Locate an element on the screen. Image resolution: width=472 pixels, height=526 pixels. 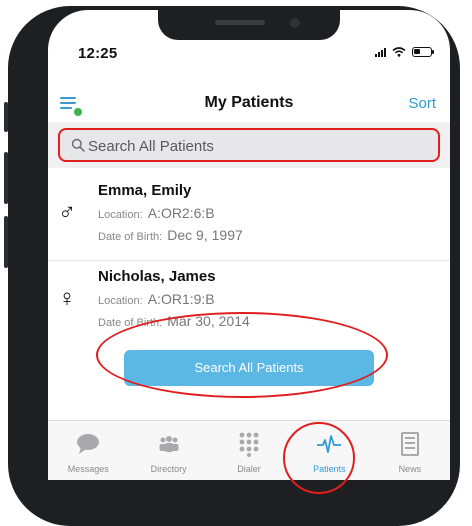
patient-location: Location: A:OR2:6:B is located at coordinates (156, 213).